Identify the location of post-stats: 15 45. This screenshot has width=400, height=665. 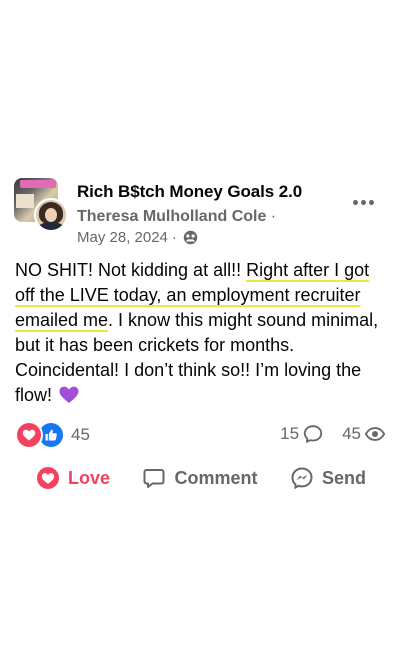
(333, 434).